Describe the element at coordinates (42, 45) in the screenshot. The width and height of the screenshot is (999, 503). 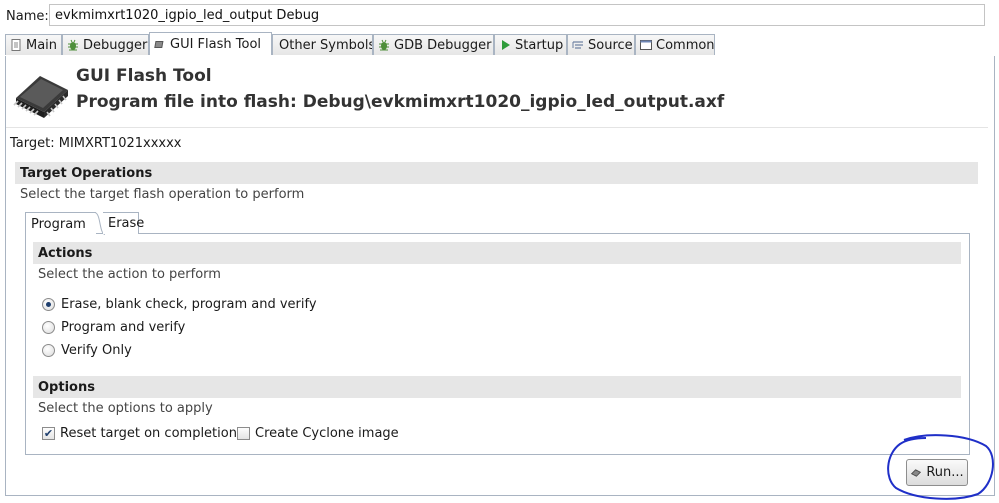
I see `tab-label: Main` at that location.